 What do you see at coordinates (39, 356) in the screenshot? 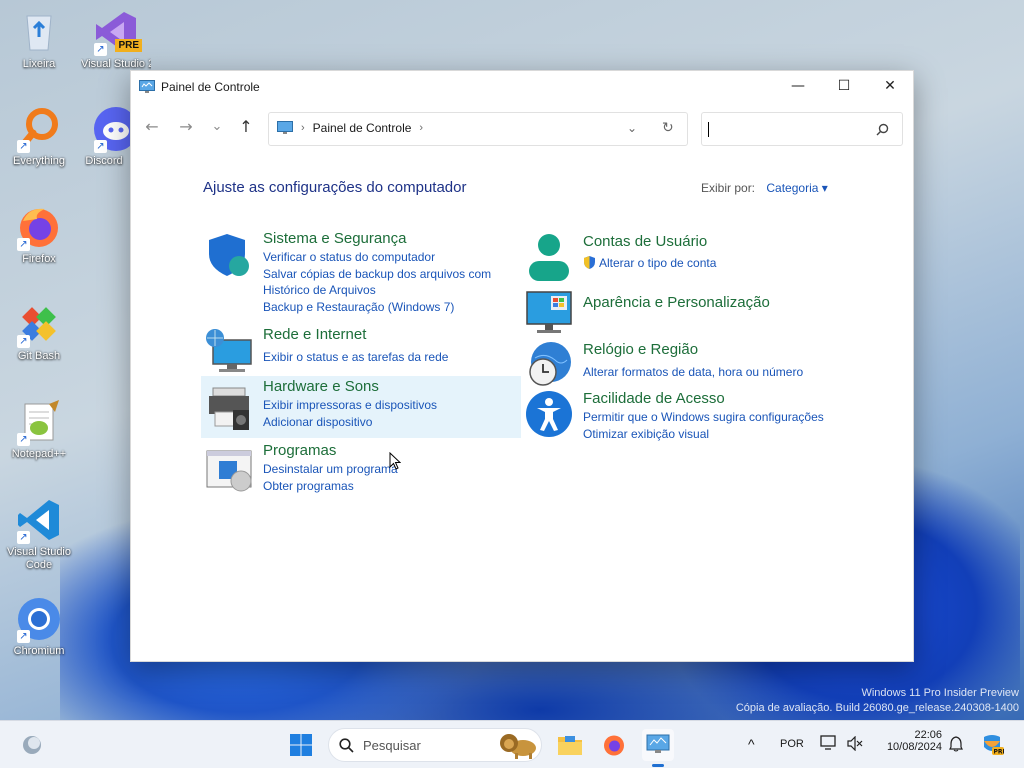
I see `desktop-icon-label: Git Bash` at bounding box center [39, 356].